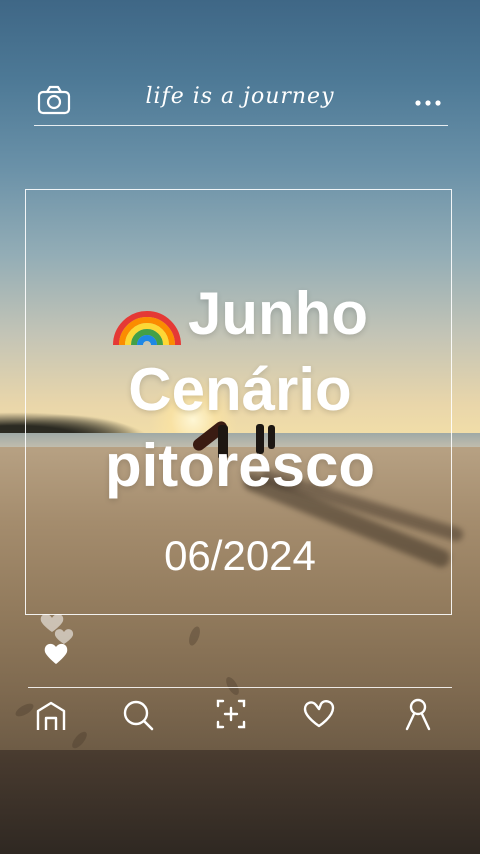 The width and height of the screenshot is (480, 854). I want to click on more-dots-icon, so click(428, 100).